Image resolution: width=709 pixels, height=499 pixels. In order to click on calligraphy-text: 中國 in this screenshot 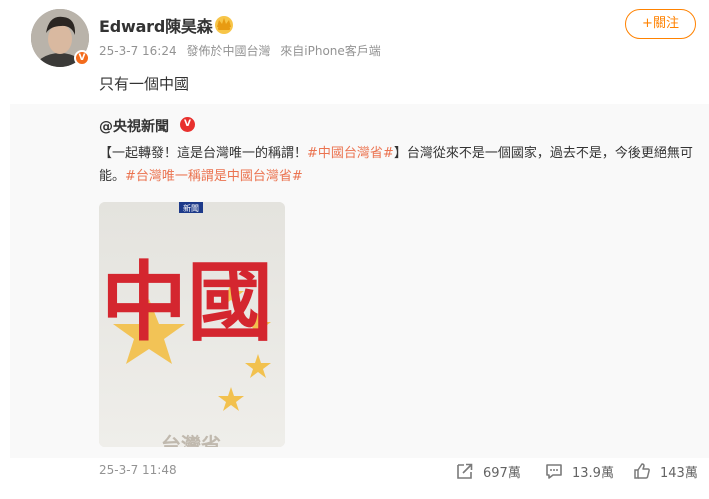, I will do `click(187, 302)`.